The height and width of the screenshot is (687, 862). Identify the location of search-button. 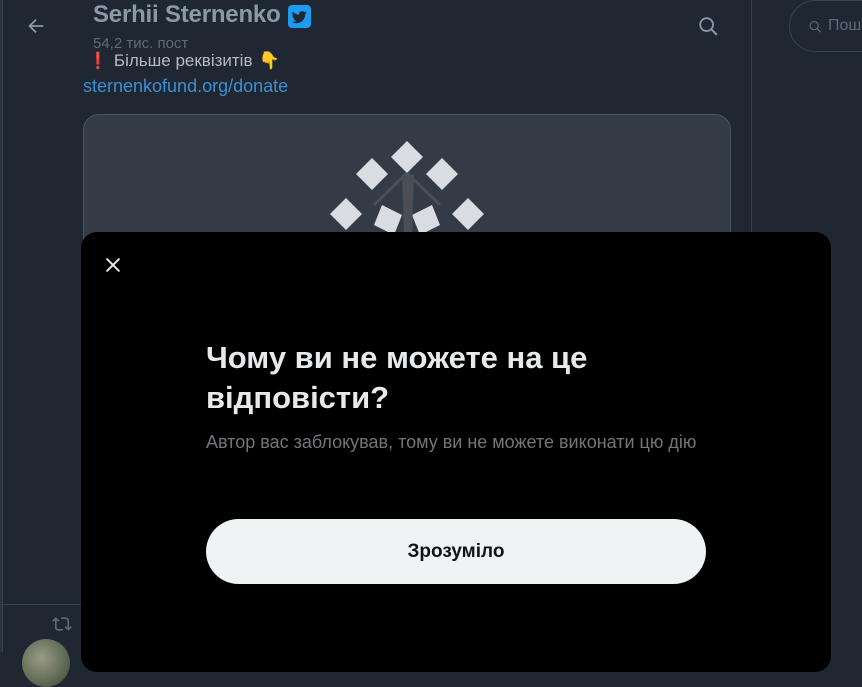
(708, 26).